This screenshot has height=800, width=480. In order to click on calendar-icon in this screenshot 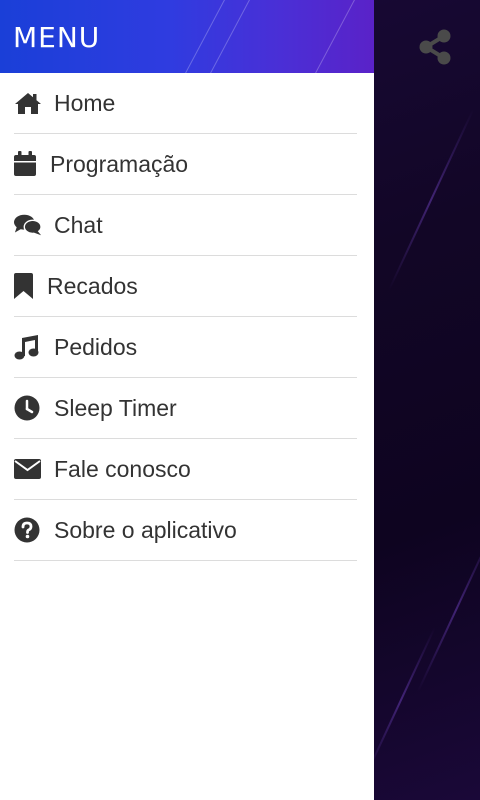, I will do `click(26, 164)`.